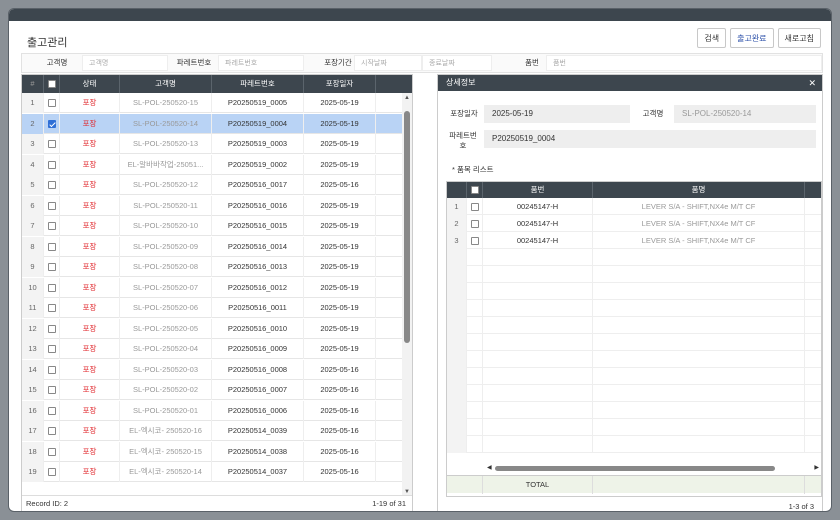 The image size is (840, 520). What do you see at coordinates (699, 190) in the screenshot?
I see `items-col-name: 품명` at bounding box center [699, 190].